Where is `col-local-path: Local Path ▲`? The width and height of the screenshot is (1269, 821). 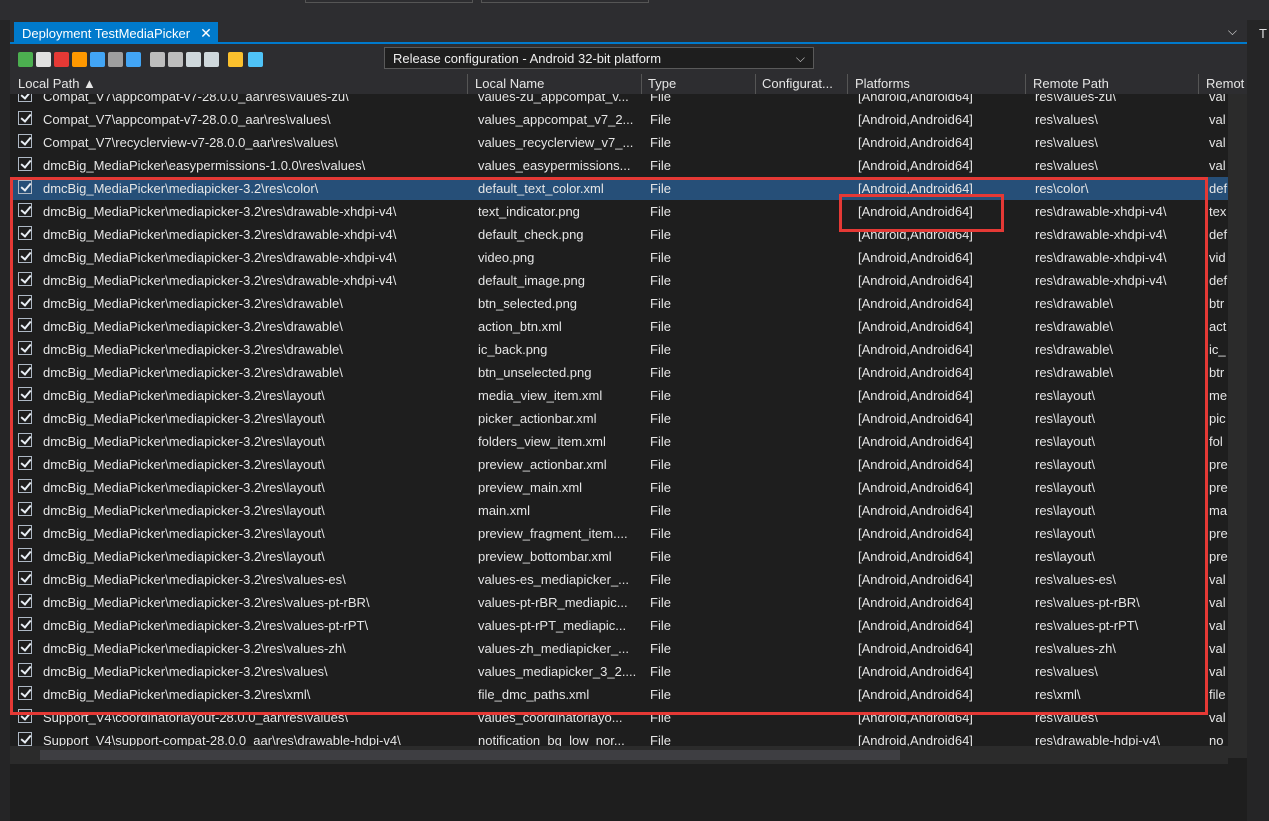
col-local-path: Local Path ▲ is located at coordinates (243, 83).